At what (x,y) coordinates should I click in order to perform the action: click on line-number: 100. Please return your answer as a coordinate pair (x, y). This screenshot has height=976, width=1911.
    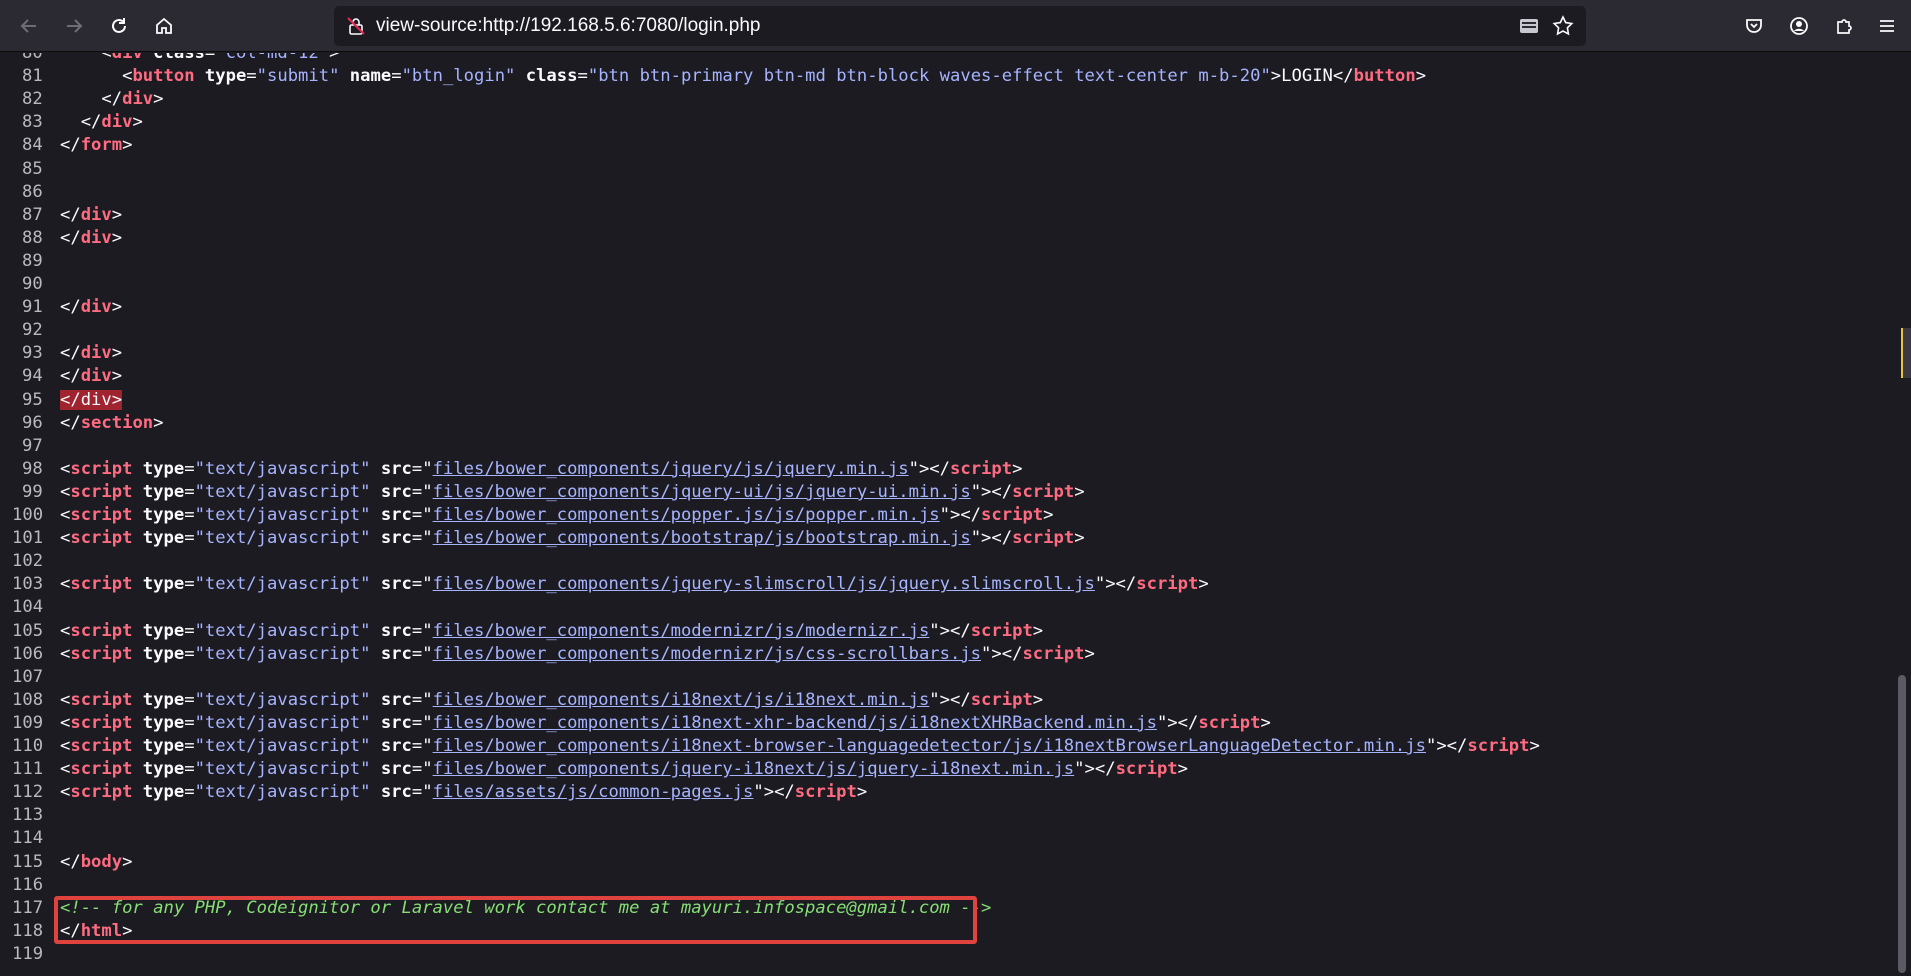
    Looking at the image, I should click on (28, 515).